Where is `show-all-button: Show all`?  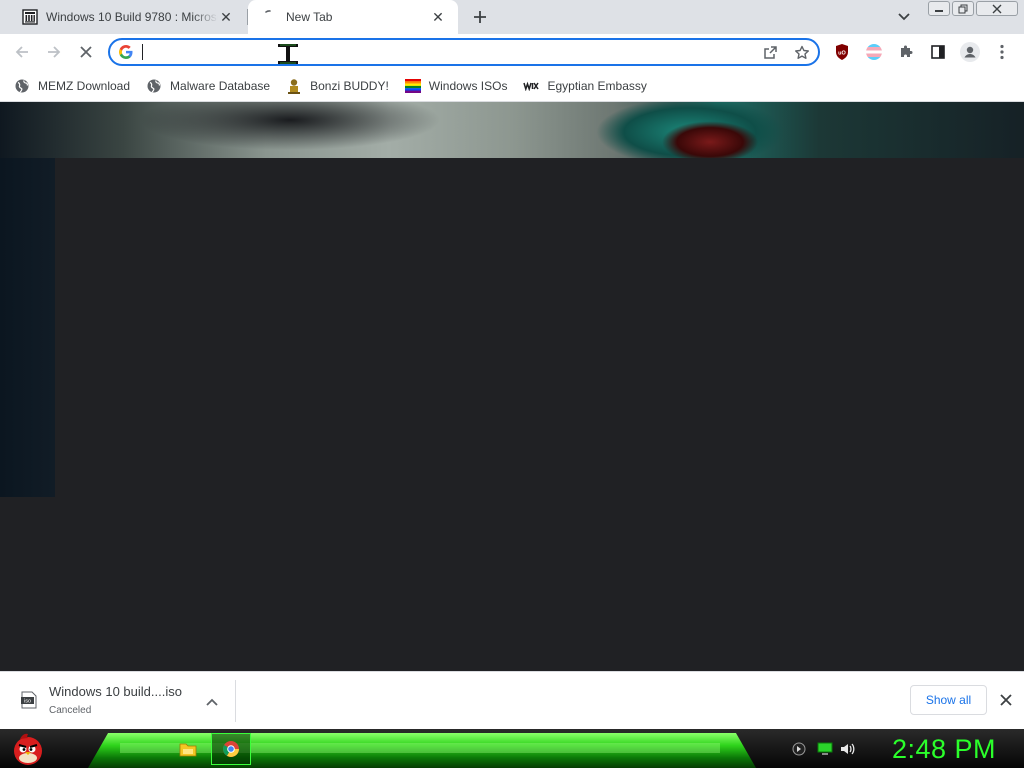
show-all-button: Show all is located at coordinates (948, 700).